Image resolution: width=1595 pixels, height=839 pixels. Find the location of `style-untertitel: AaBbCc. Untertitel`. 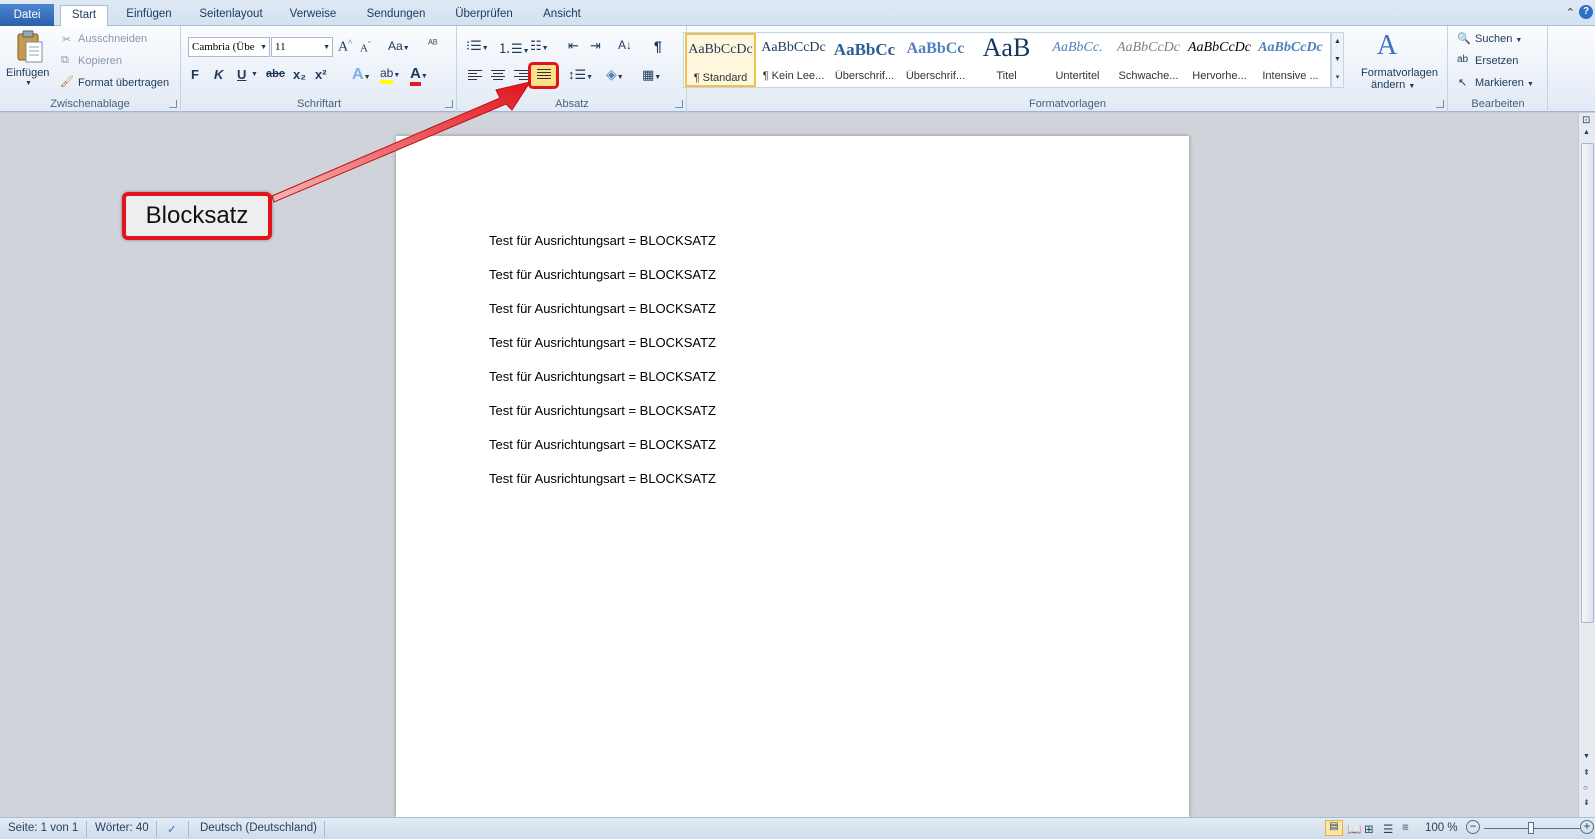

style-untertitel: AaBbCc. Untertitel is located at coordinates (1077, 60).